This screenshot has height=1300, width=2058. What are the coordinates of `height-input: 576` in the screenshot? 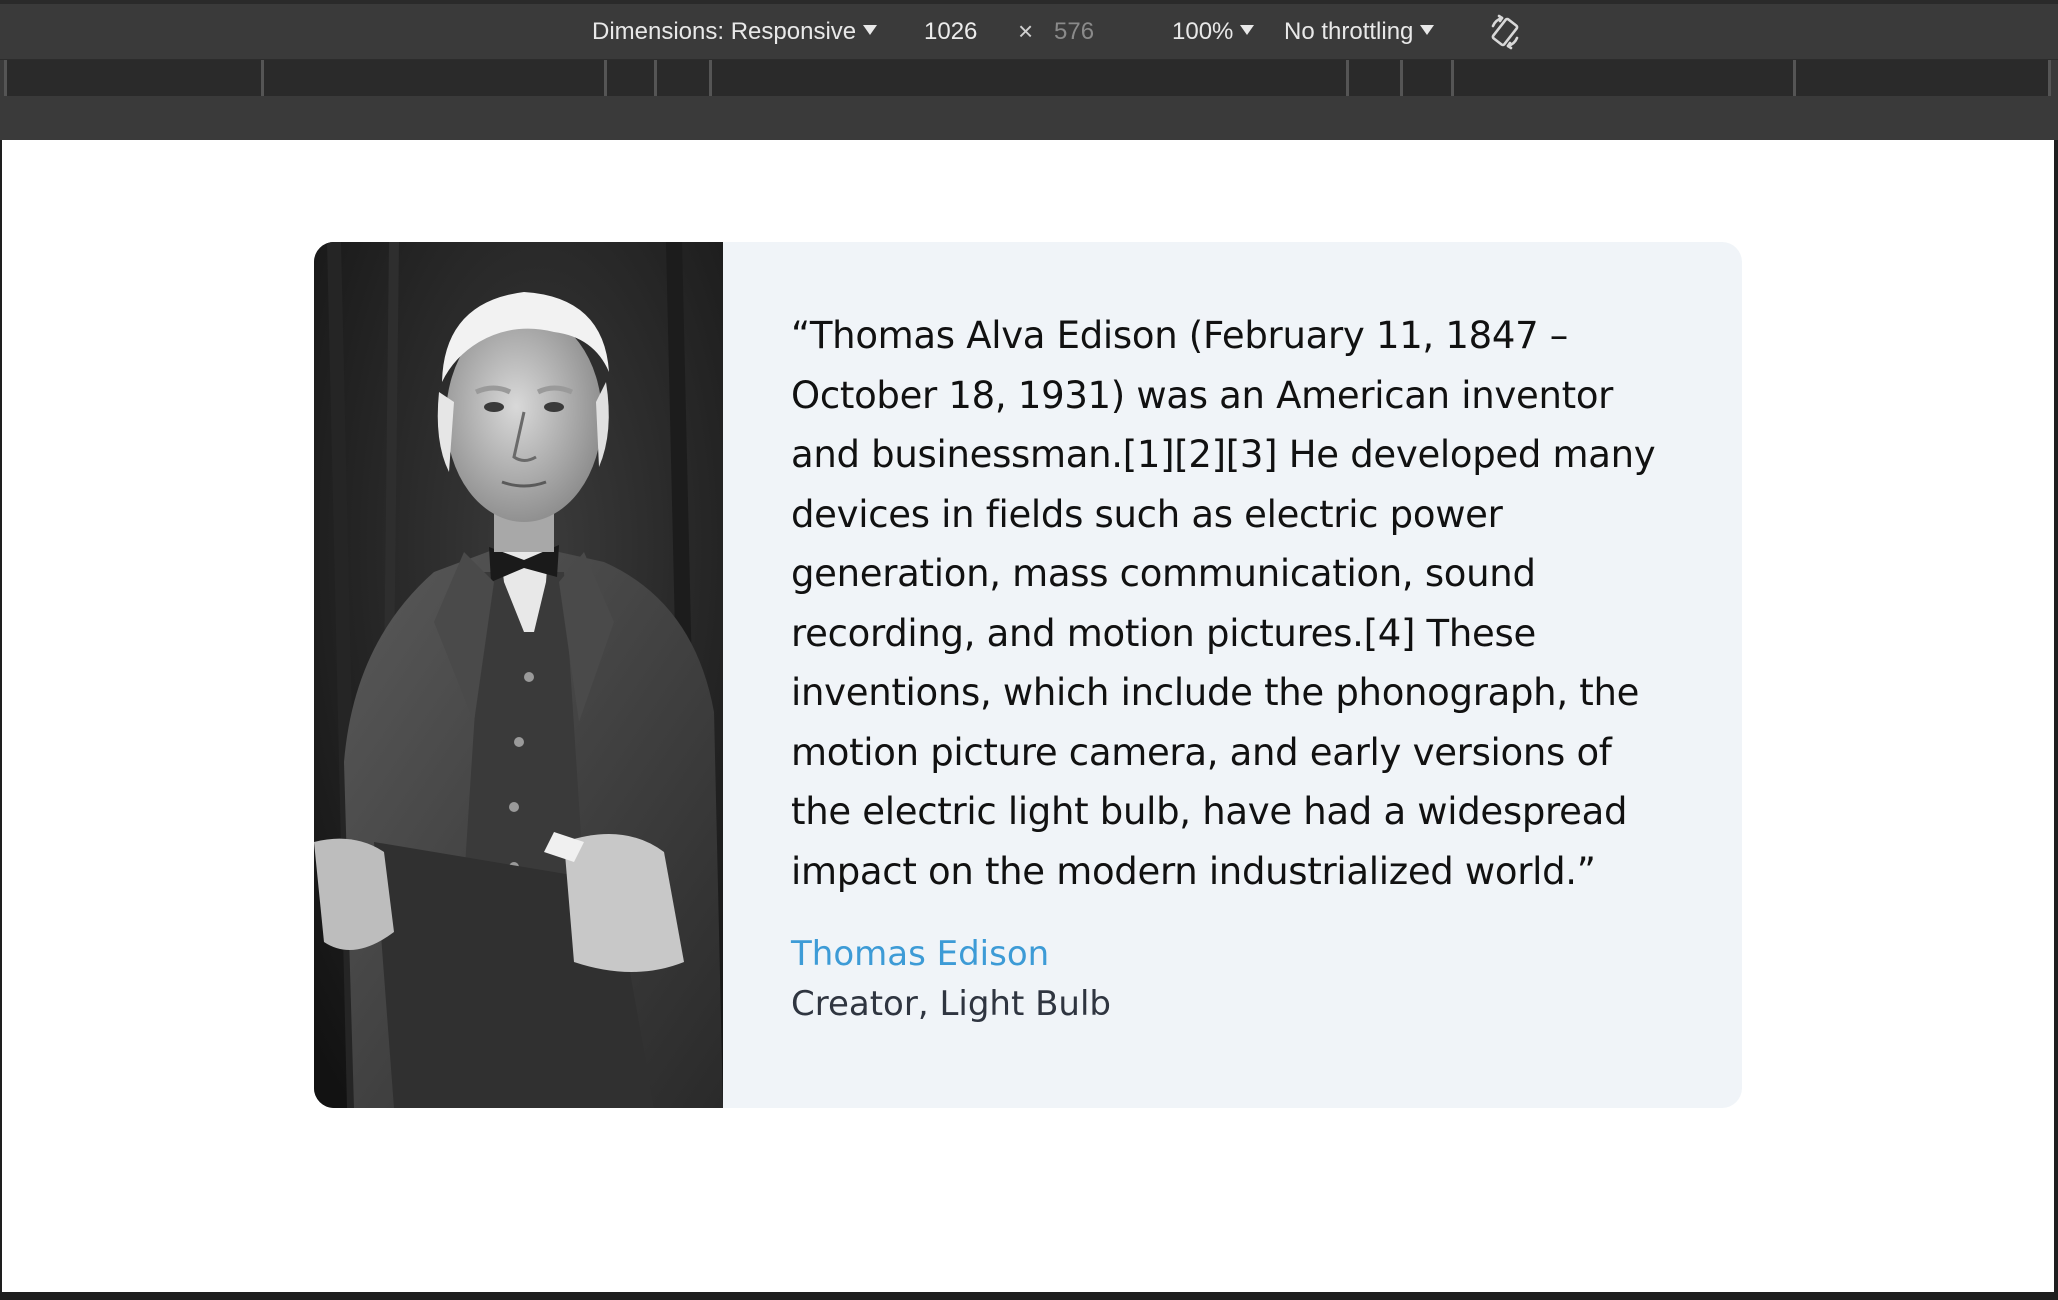 It's located at (1074, 31).